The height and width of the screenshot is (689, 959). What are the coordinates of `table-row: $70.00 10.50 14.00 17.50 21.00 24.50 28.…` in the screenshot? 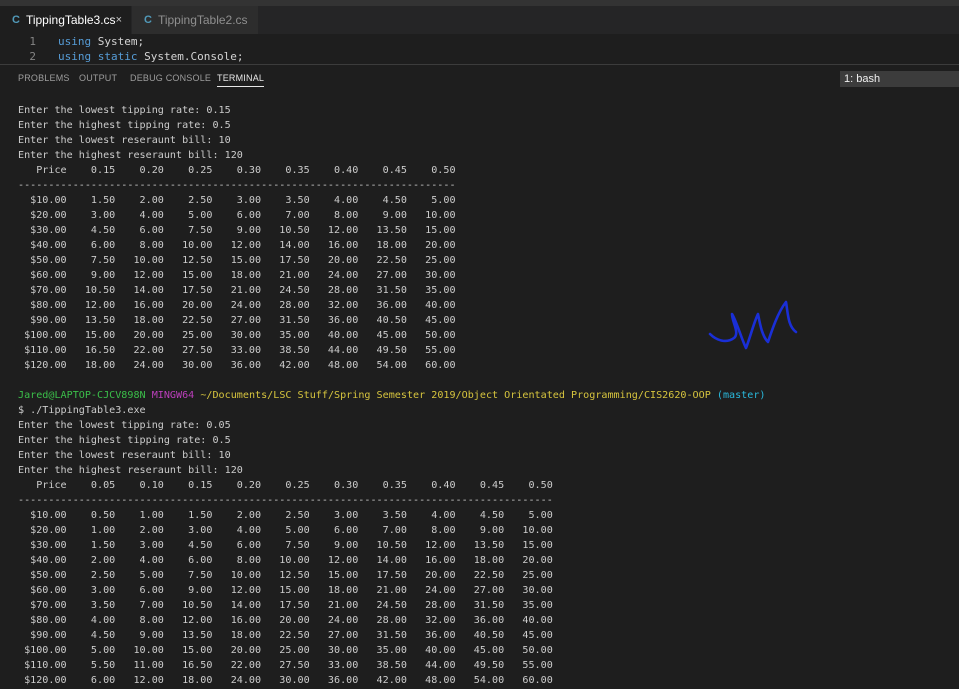 It's located at (237, 290).